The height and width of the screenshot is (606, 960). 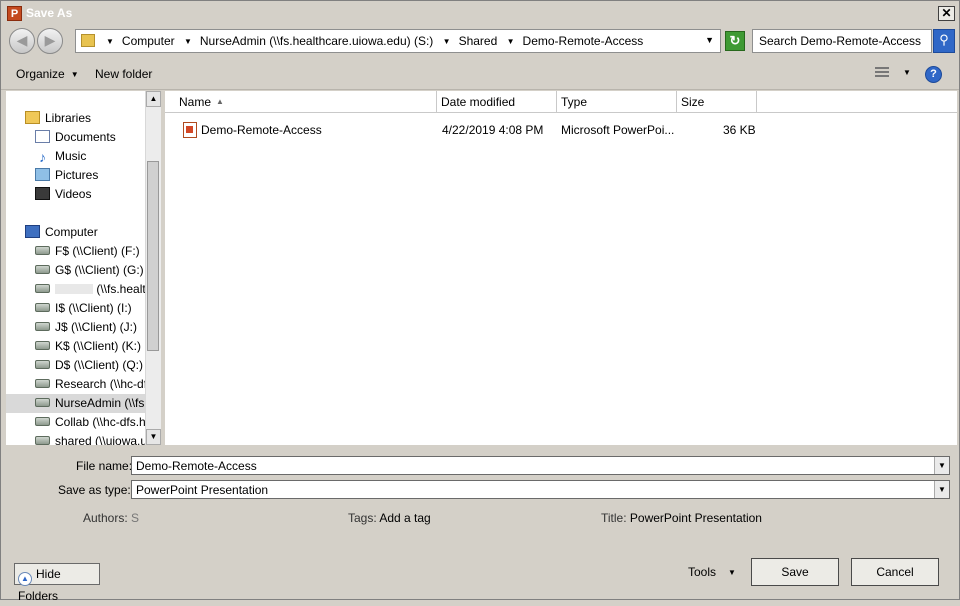 I want to click on sidebar-item: Computer, so click(x=83, y=232).